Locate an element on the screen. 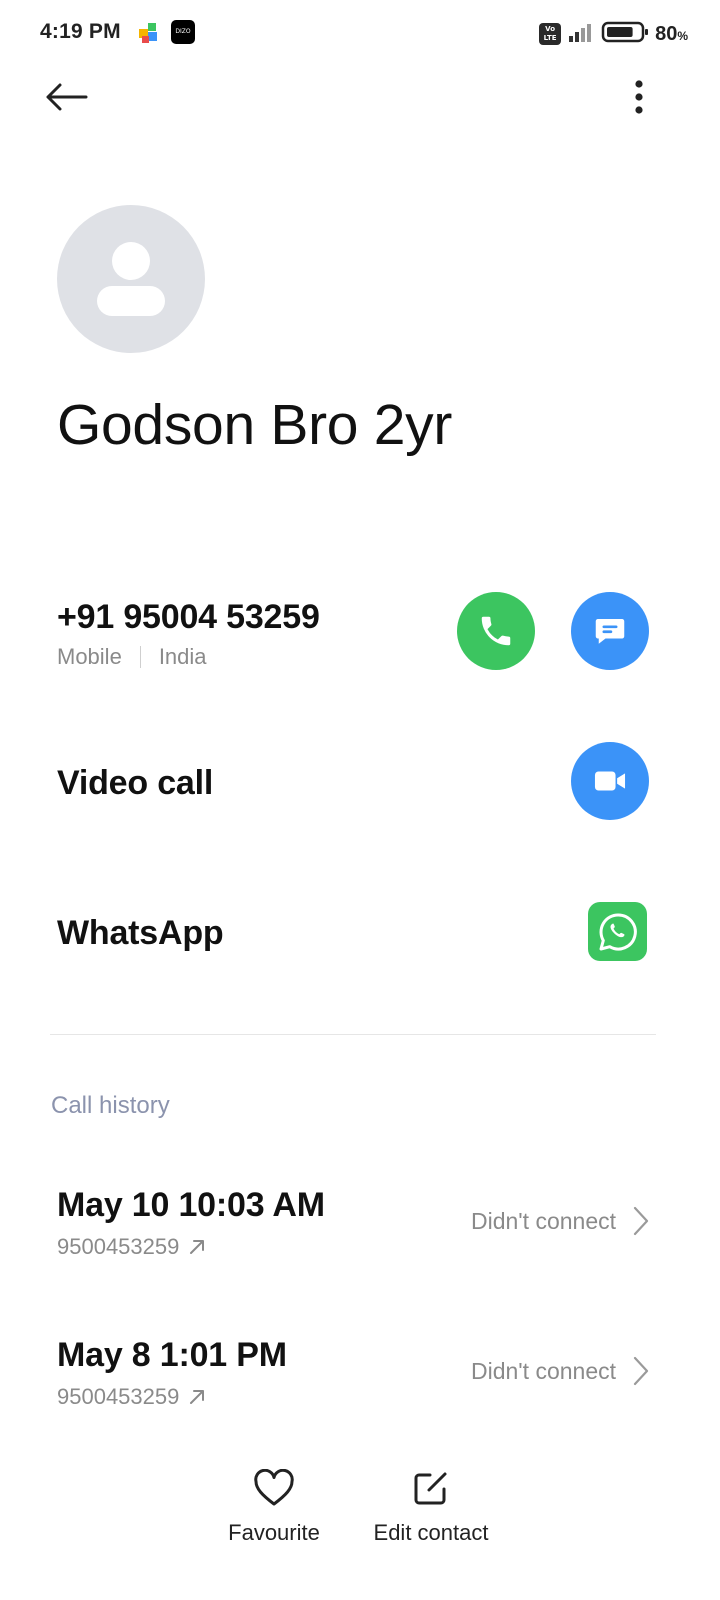 The height and width of the screenshot is (1600, 720). battery-icon is located at coordinates (625, 34).